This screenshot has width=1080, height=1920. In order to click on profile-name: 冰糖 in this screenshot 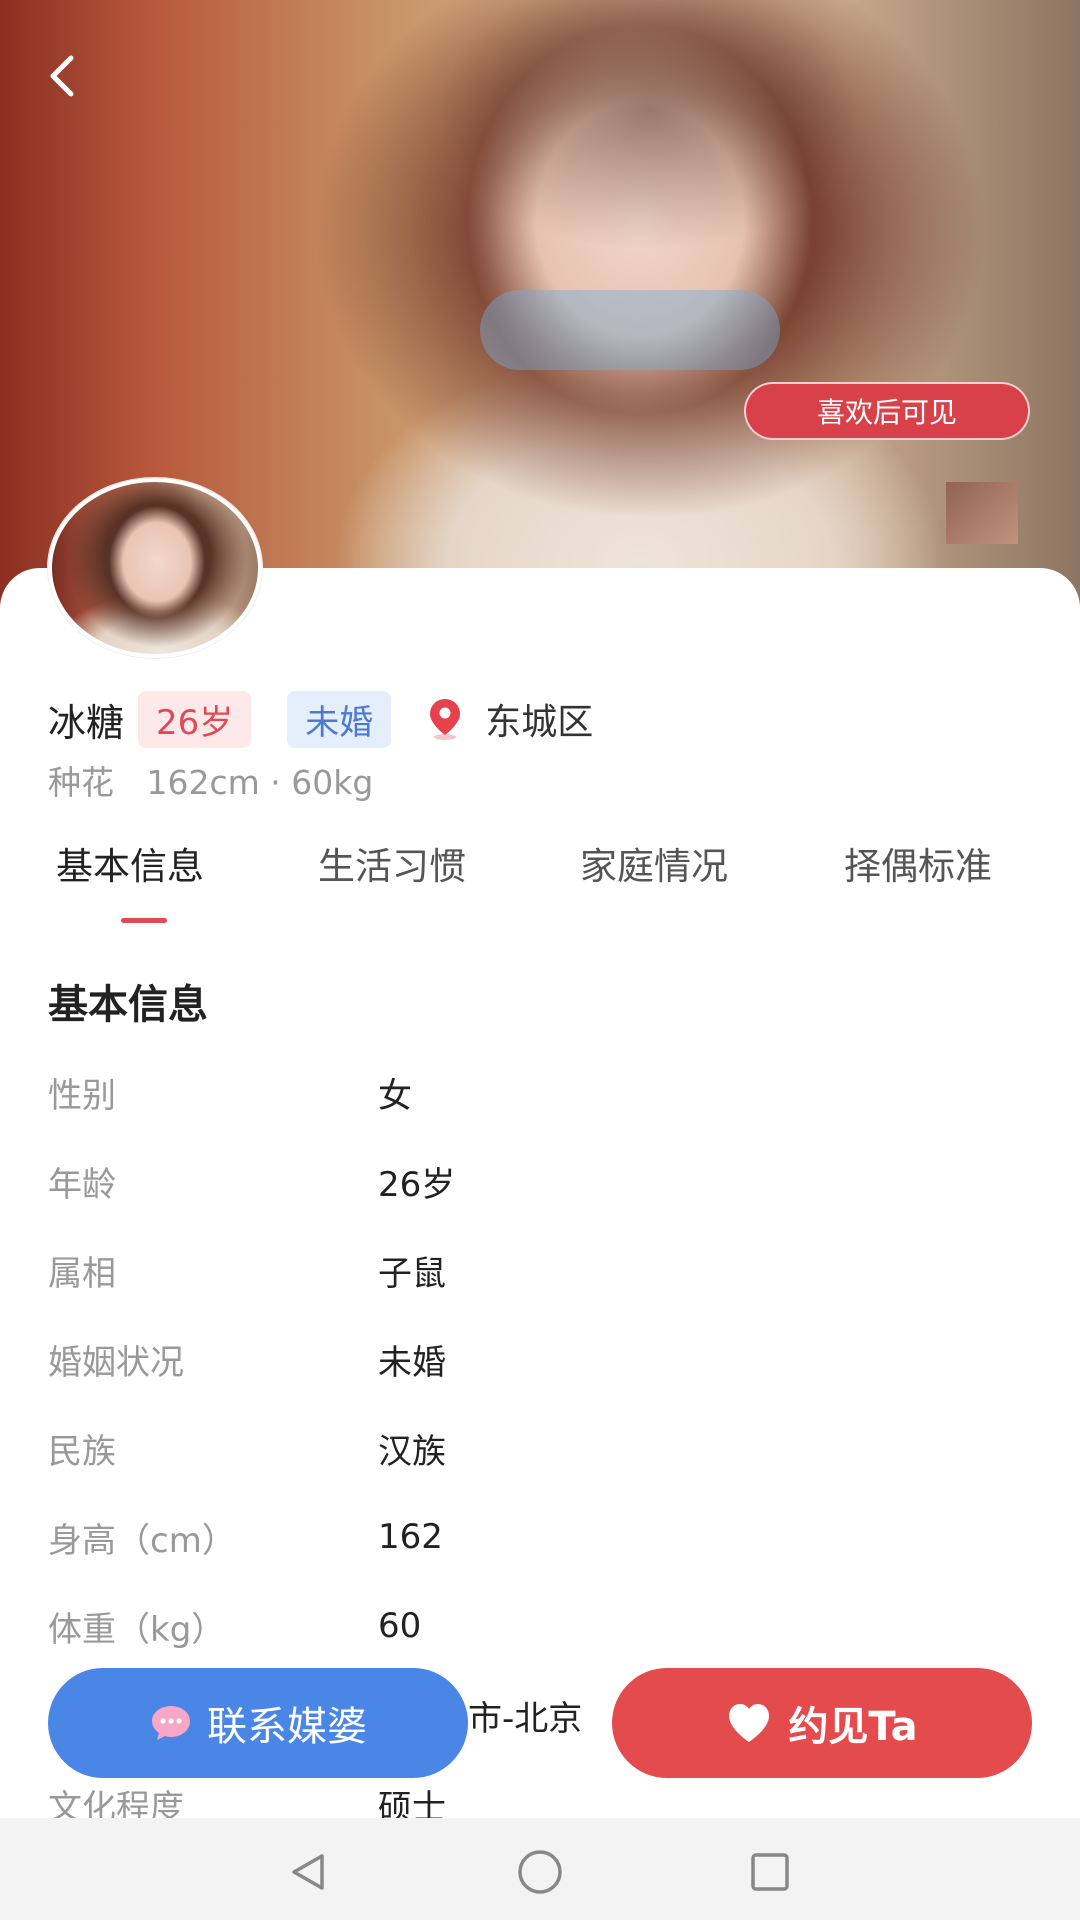, I will do `click(86, 722)`.